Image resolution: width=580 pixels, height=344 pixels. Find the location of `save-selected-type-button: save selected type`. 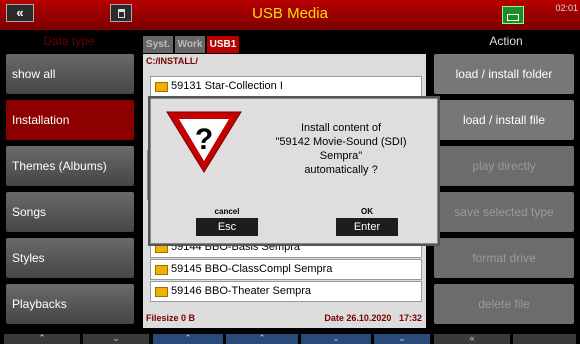

save-selected-type-button: save selected type is located at coordinates (504, 212).